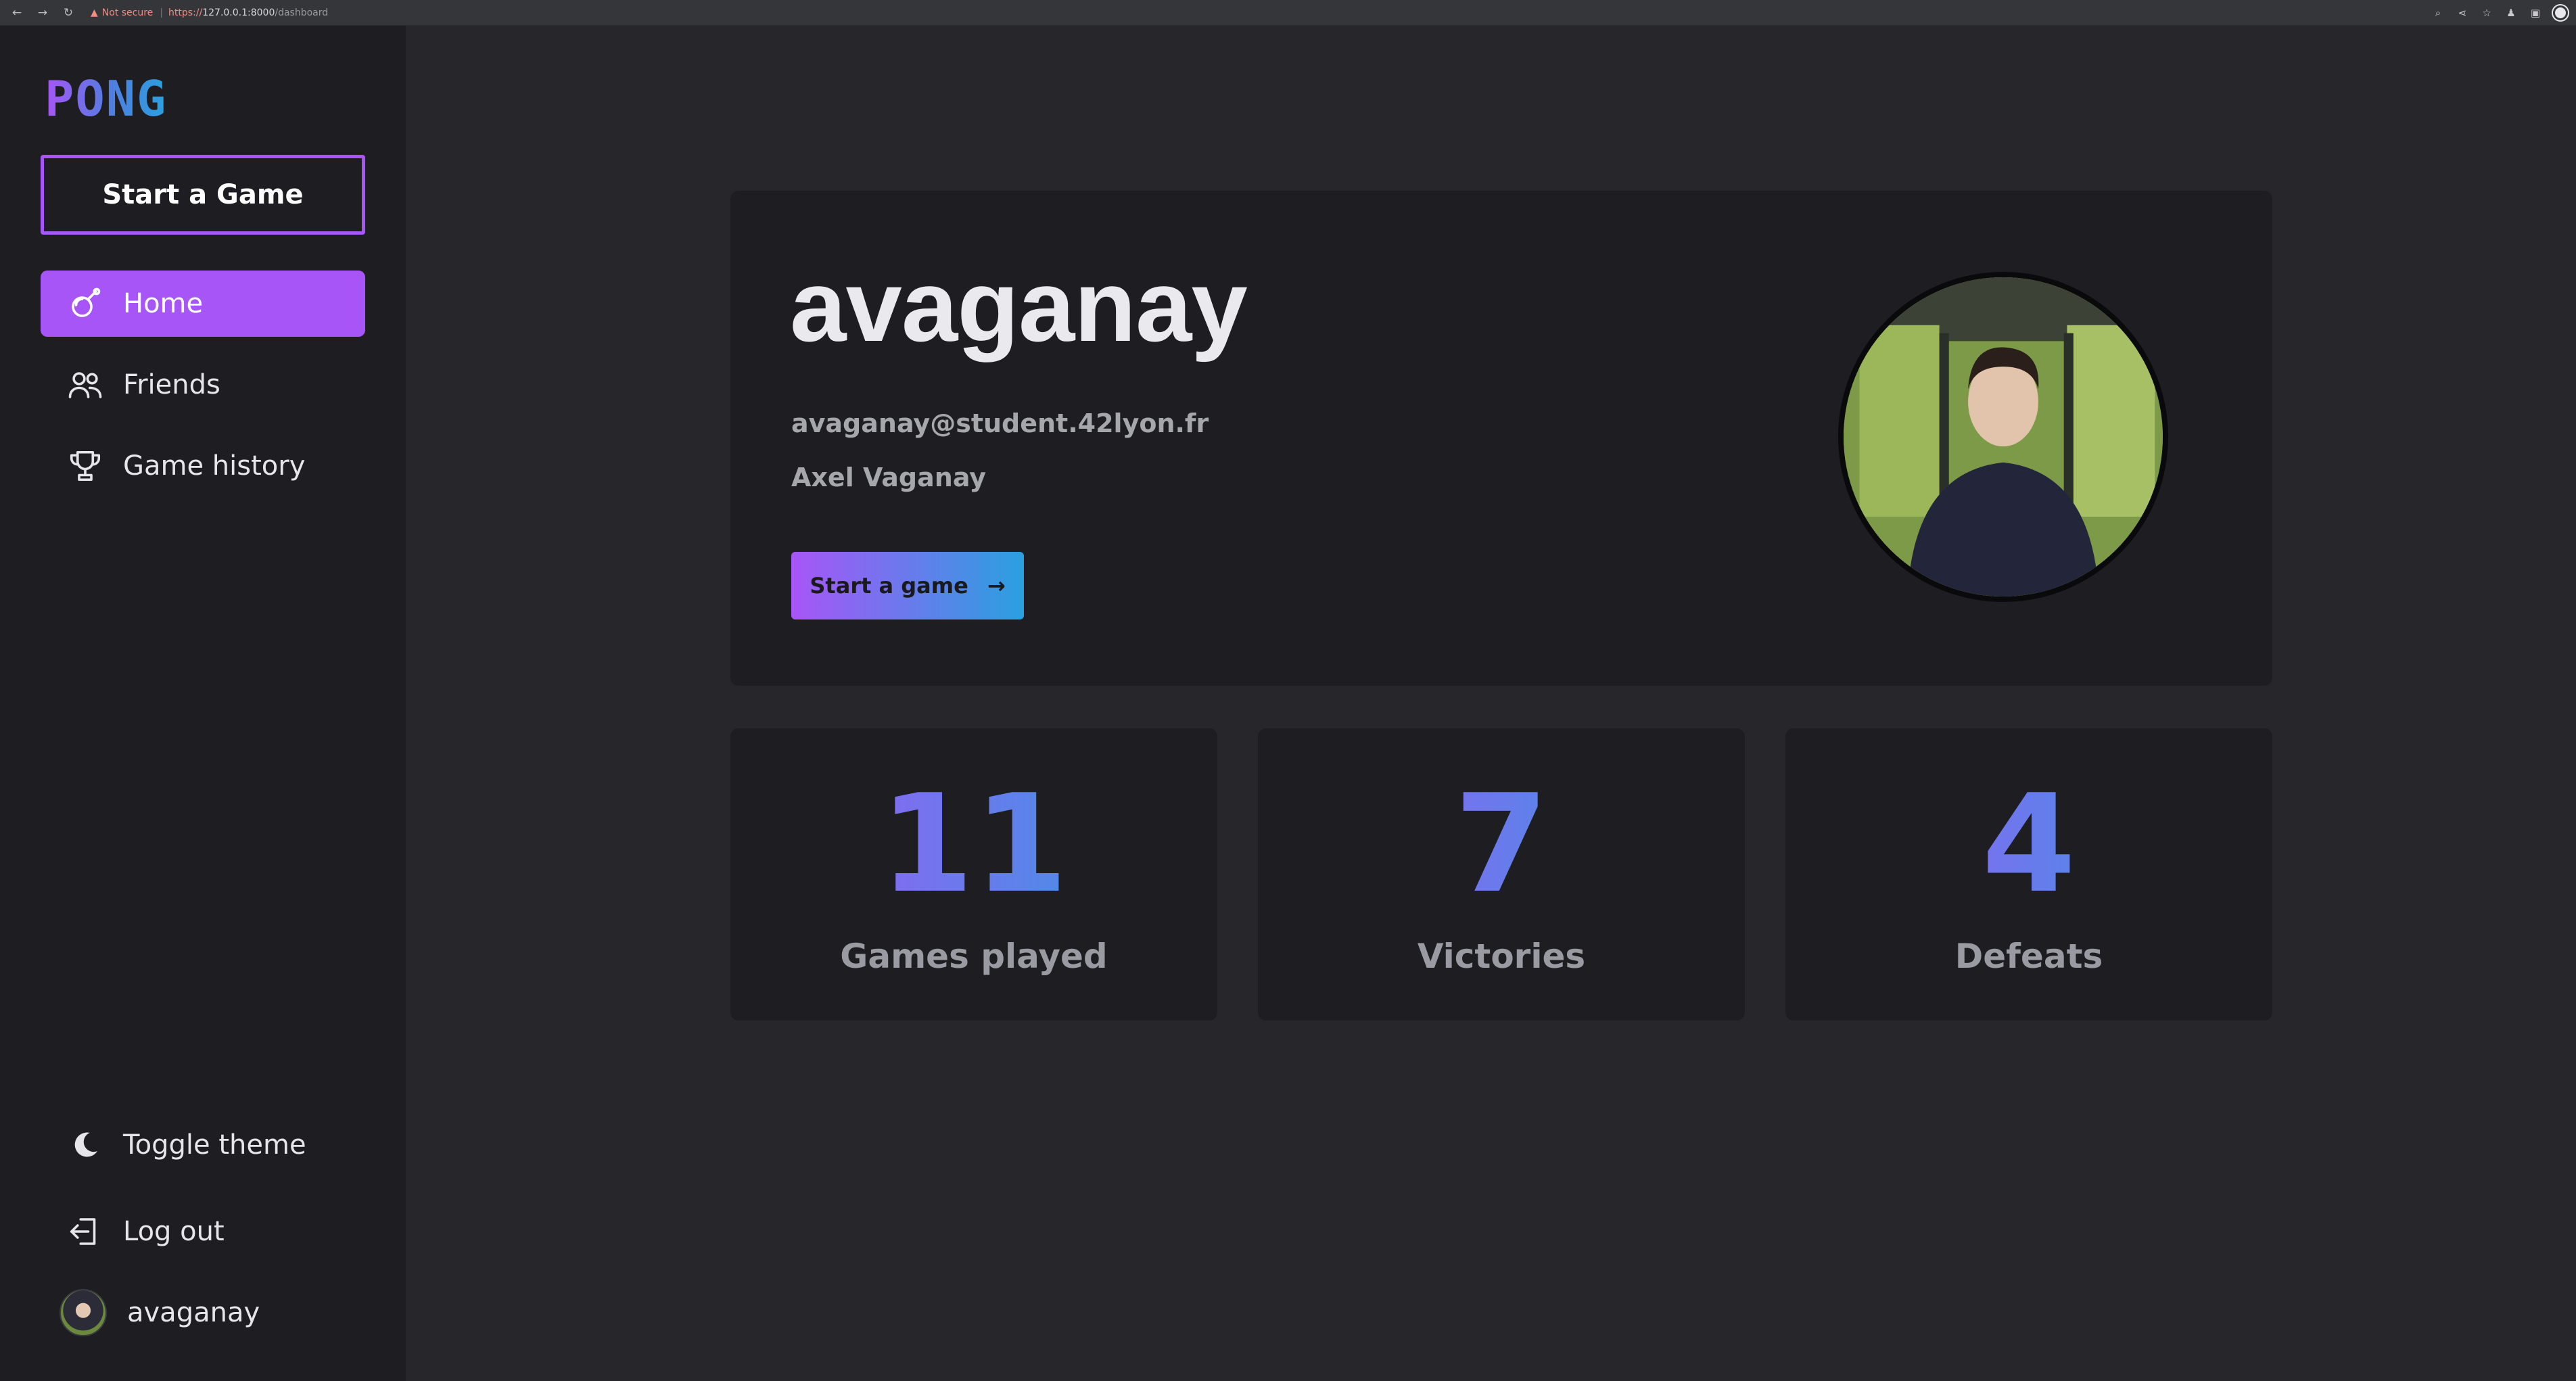 Image resolution: width=2576 pixels, height=1381 pixels. I want to click on forward-icon: →, so click(42, 13).